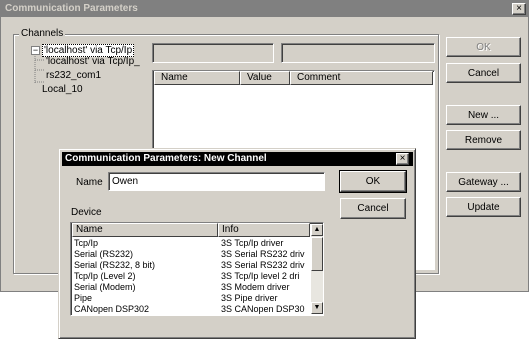 The width and height of the screenshot is (529, 339). Describe the element at coordinates (42, 33) in the screenshot. I see `channels-group-label: Channels` at that location.